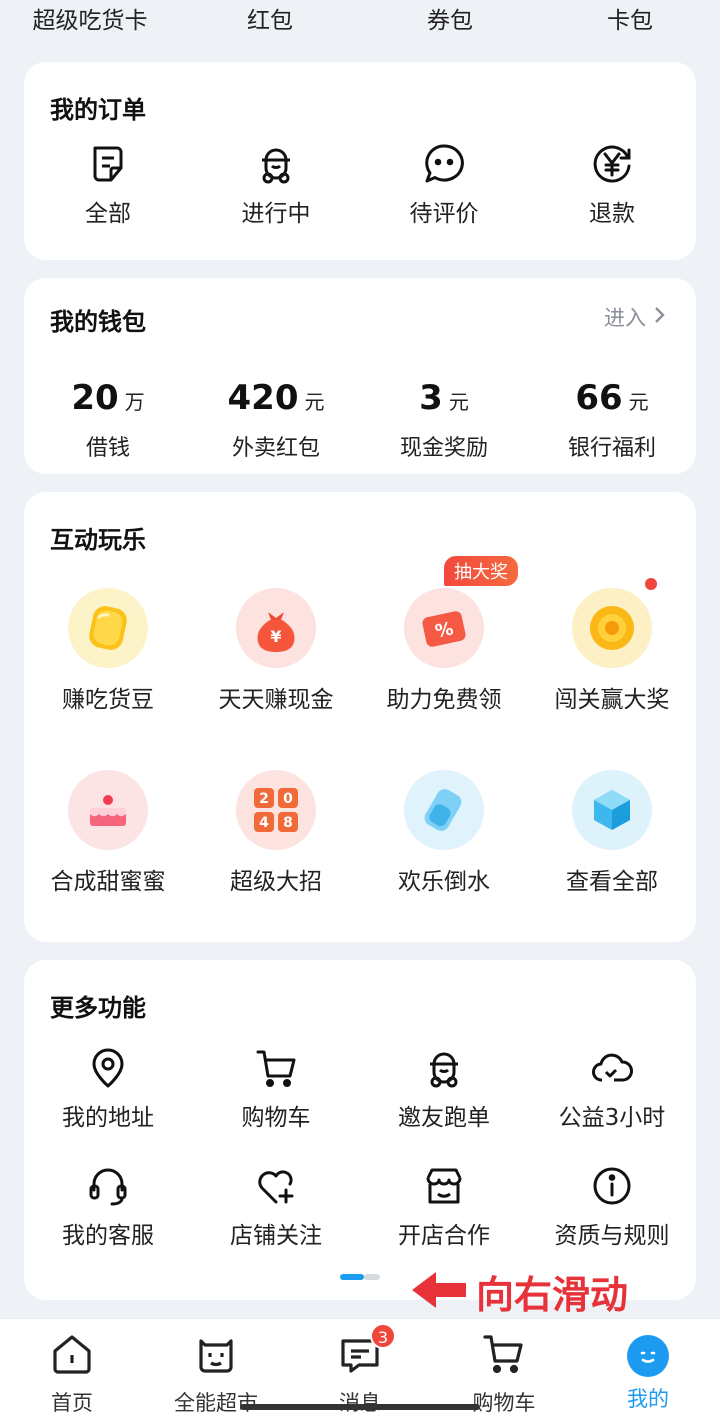 The width and height of the screenshot is (720, 1417). I want to click on card-pack-link: 卡包, so click(630, 25).